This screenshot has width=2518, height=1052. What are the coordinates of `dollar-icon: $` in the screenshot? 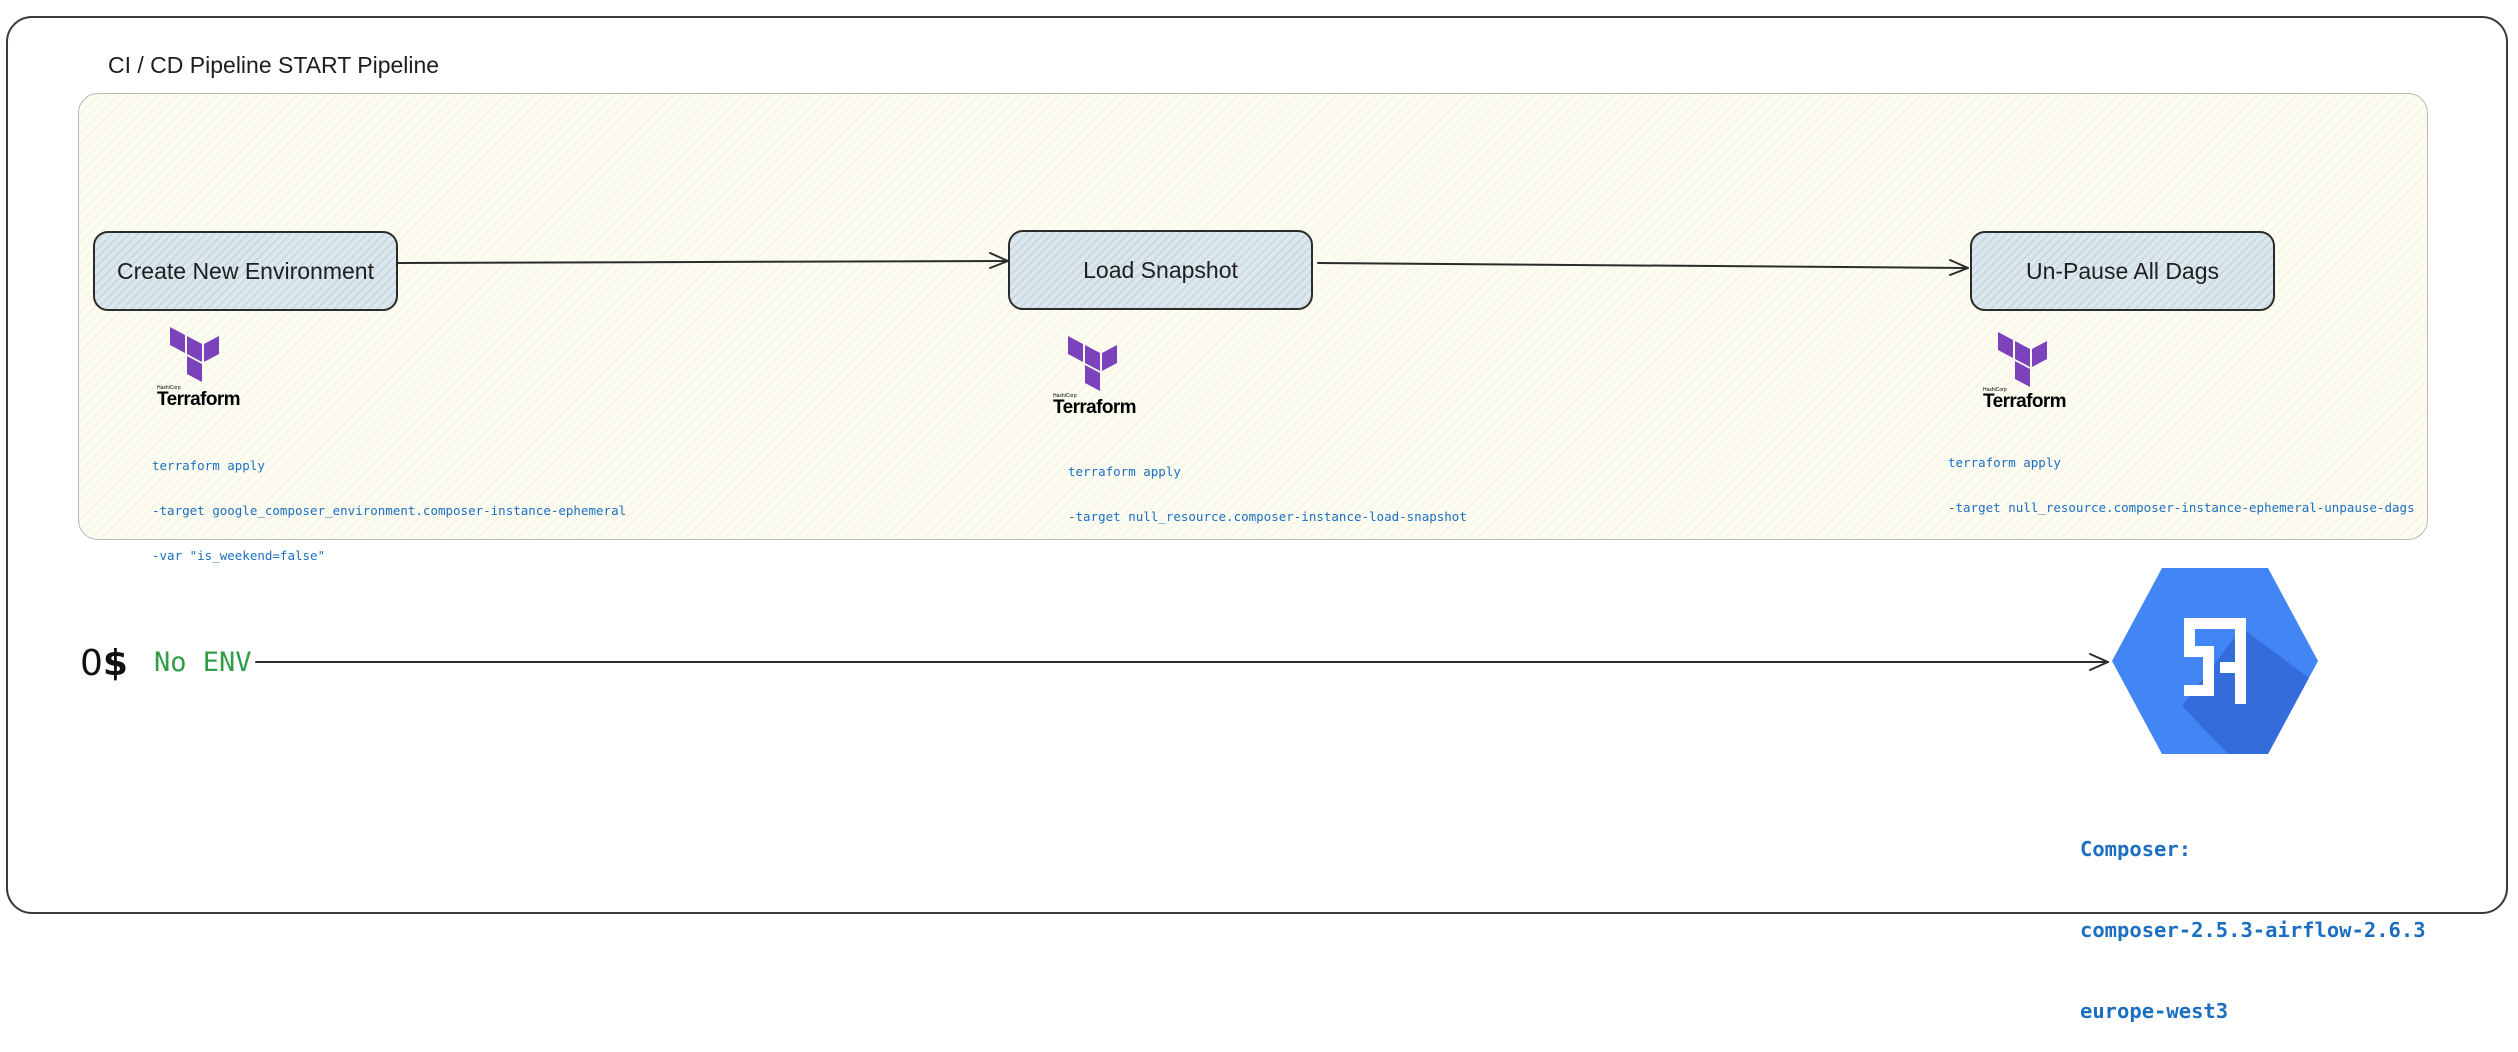 It's located at (115, 663).